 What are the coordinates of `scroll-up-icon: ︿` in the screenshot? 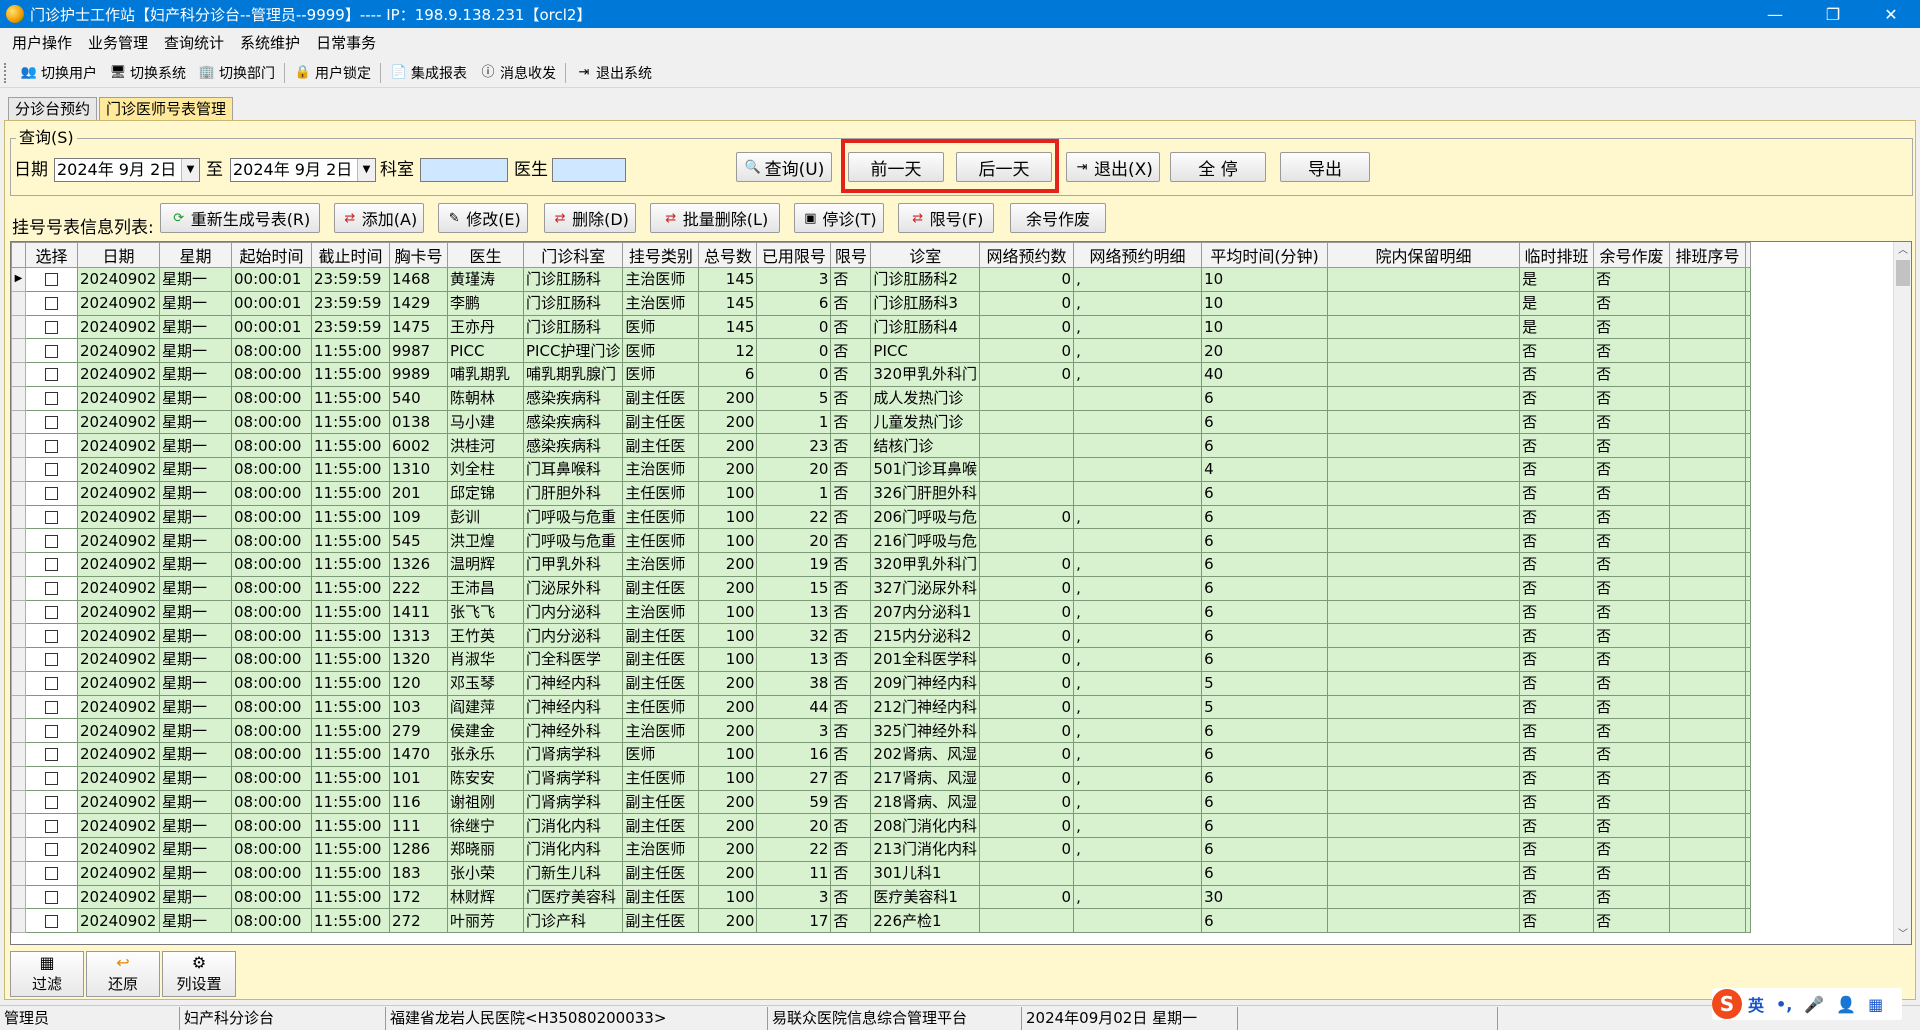 It's located at (1902, 251).